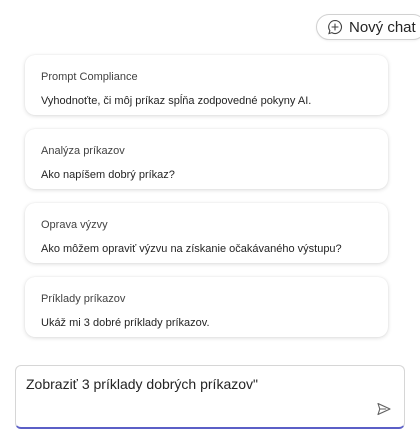  I want to click on chat-add-icon, so click(335, 27).